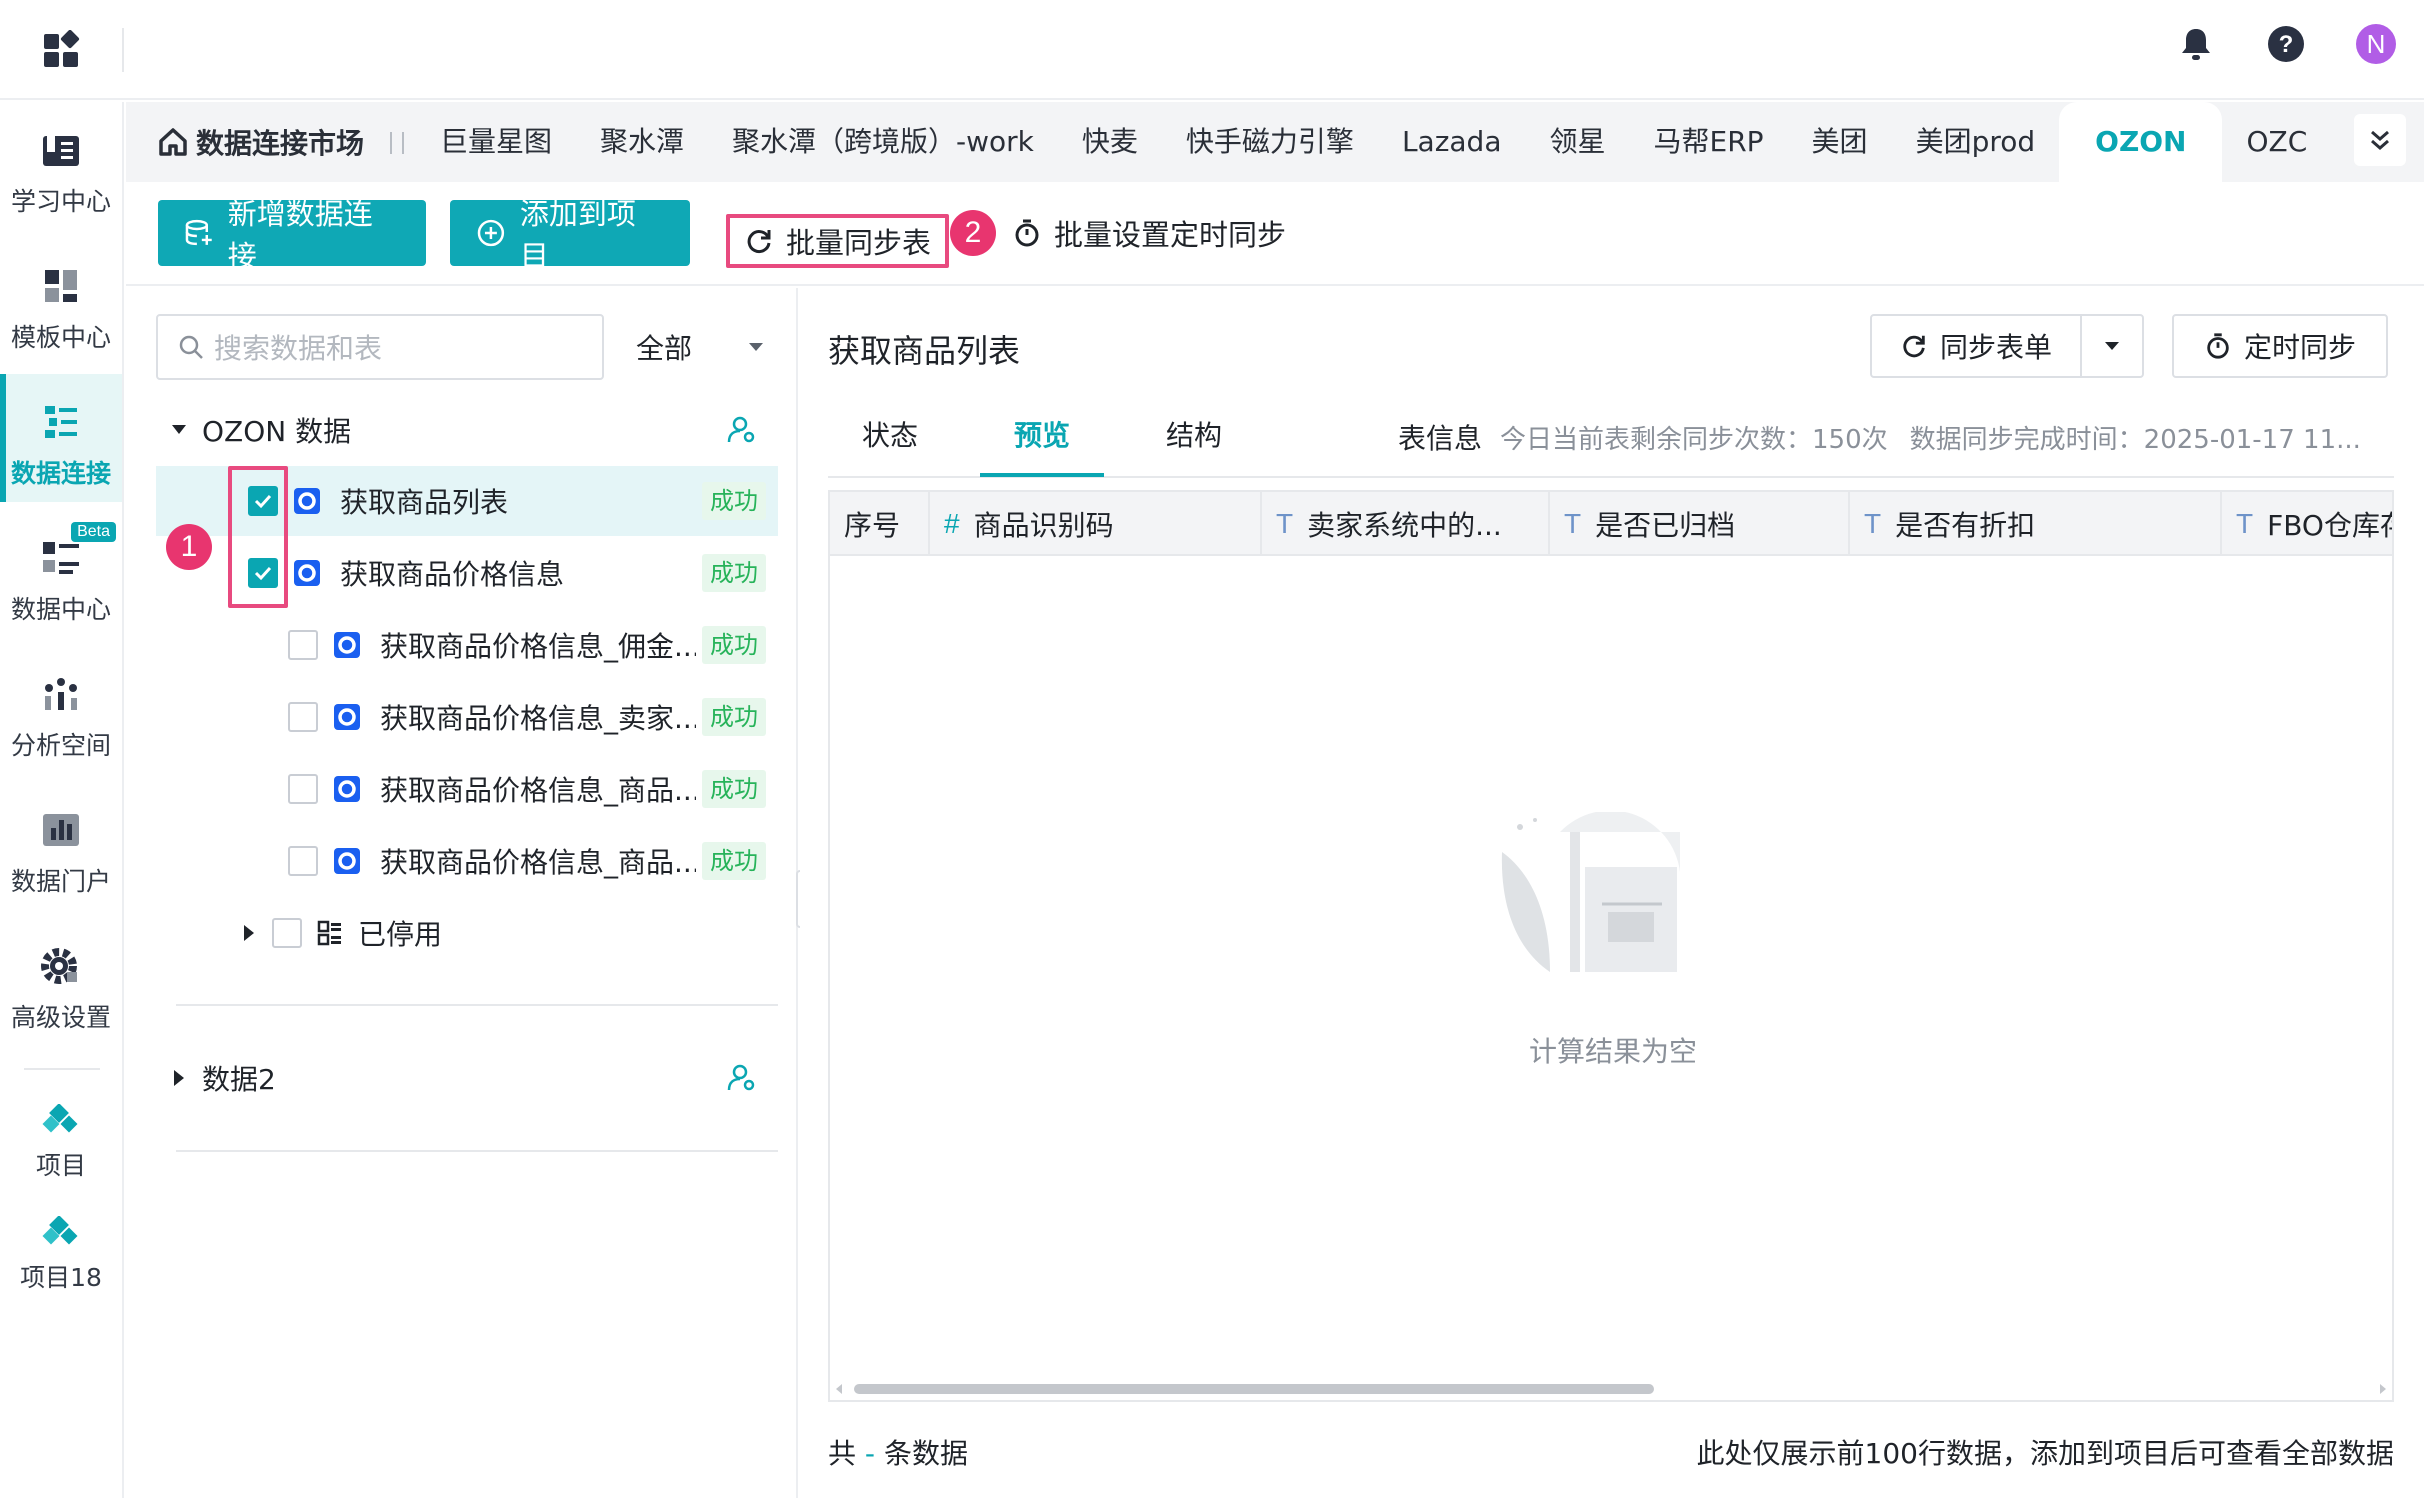 The height and width of the screenshot is (1498, 2424). I want to click on tab-status: 状态, so click(890, 436).